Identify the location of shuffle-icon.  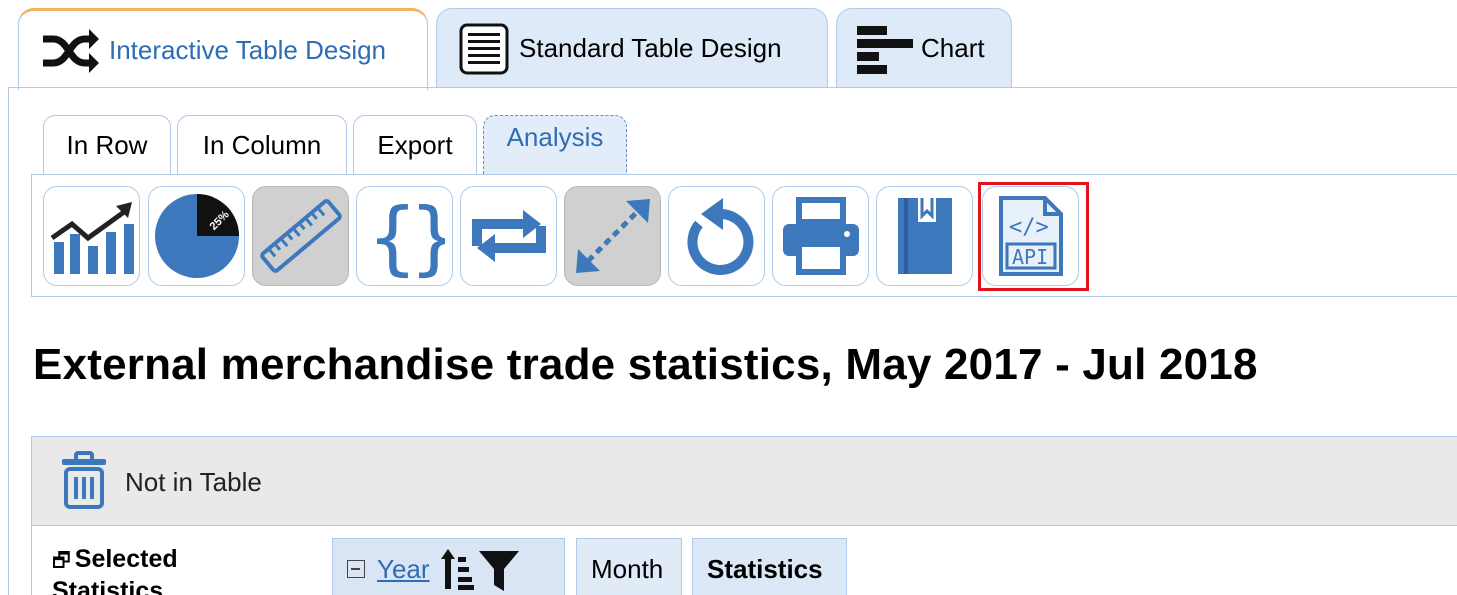
(70, 51).